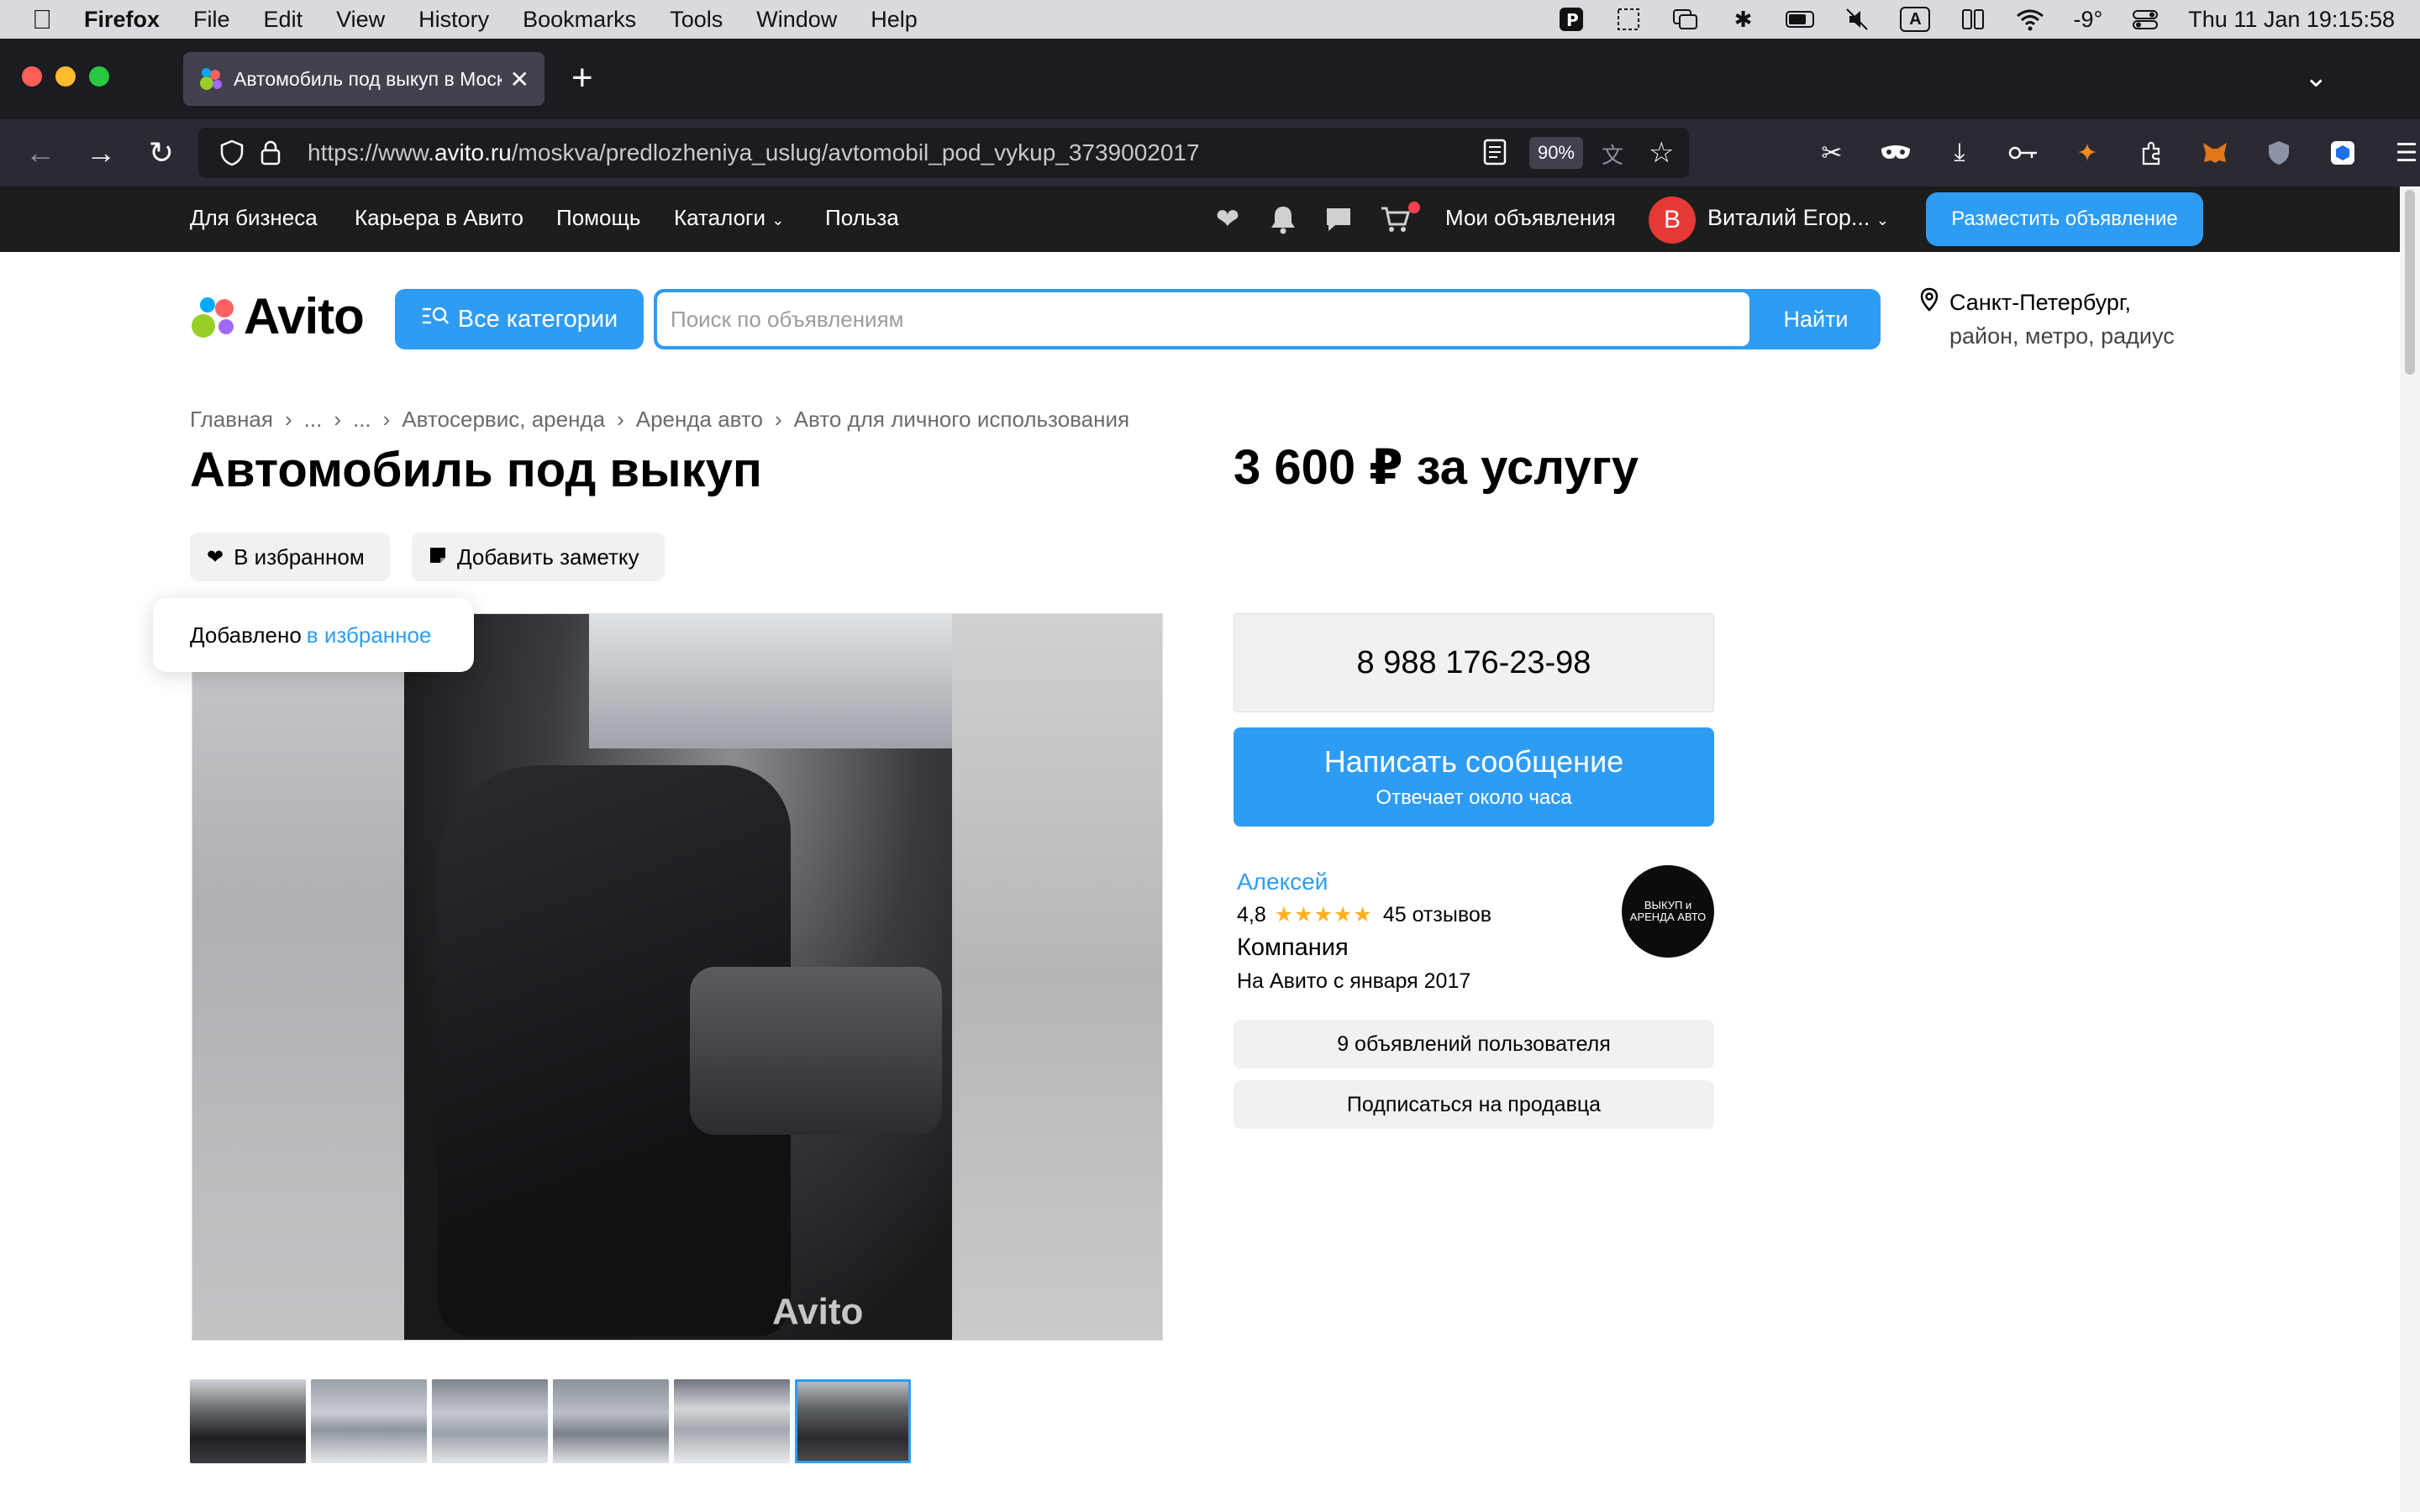 The image size is (2420, 1512). I want to click on mute-icon, so click(1857, 19).